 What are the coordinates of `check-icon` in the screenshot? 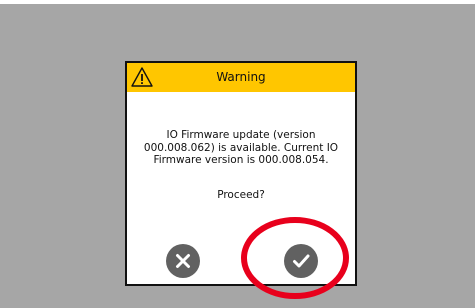 It's located at (301, 261).